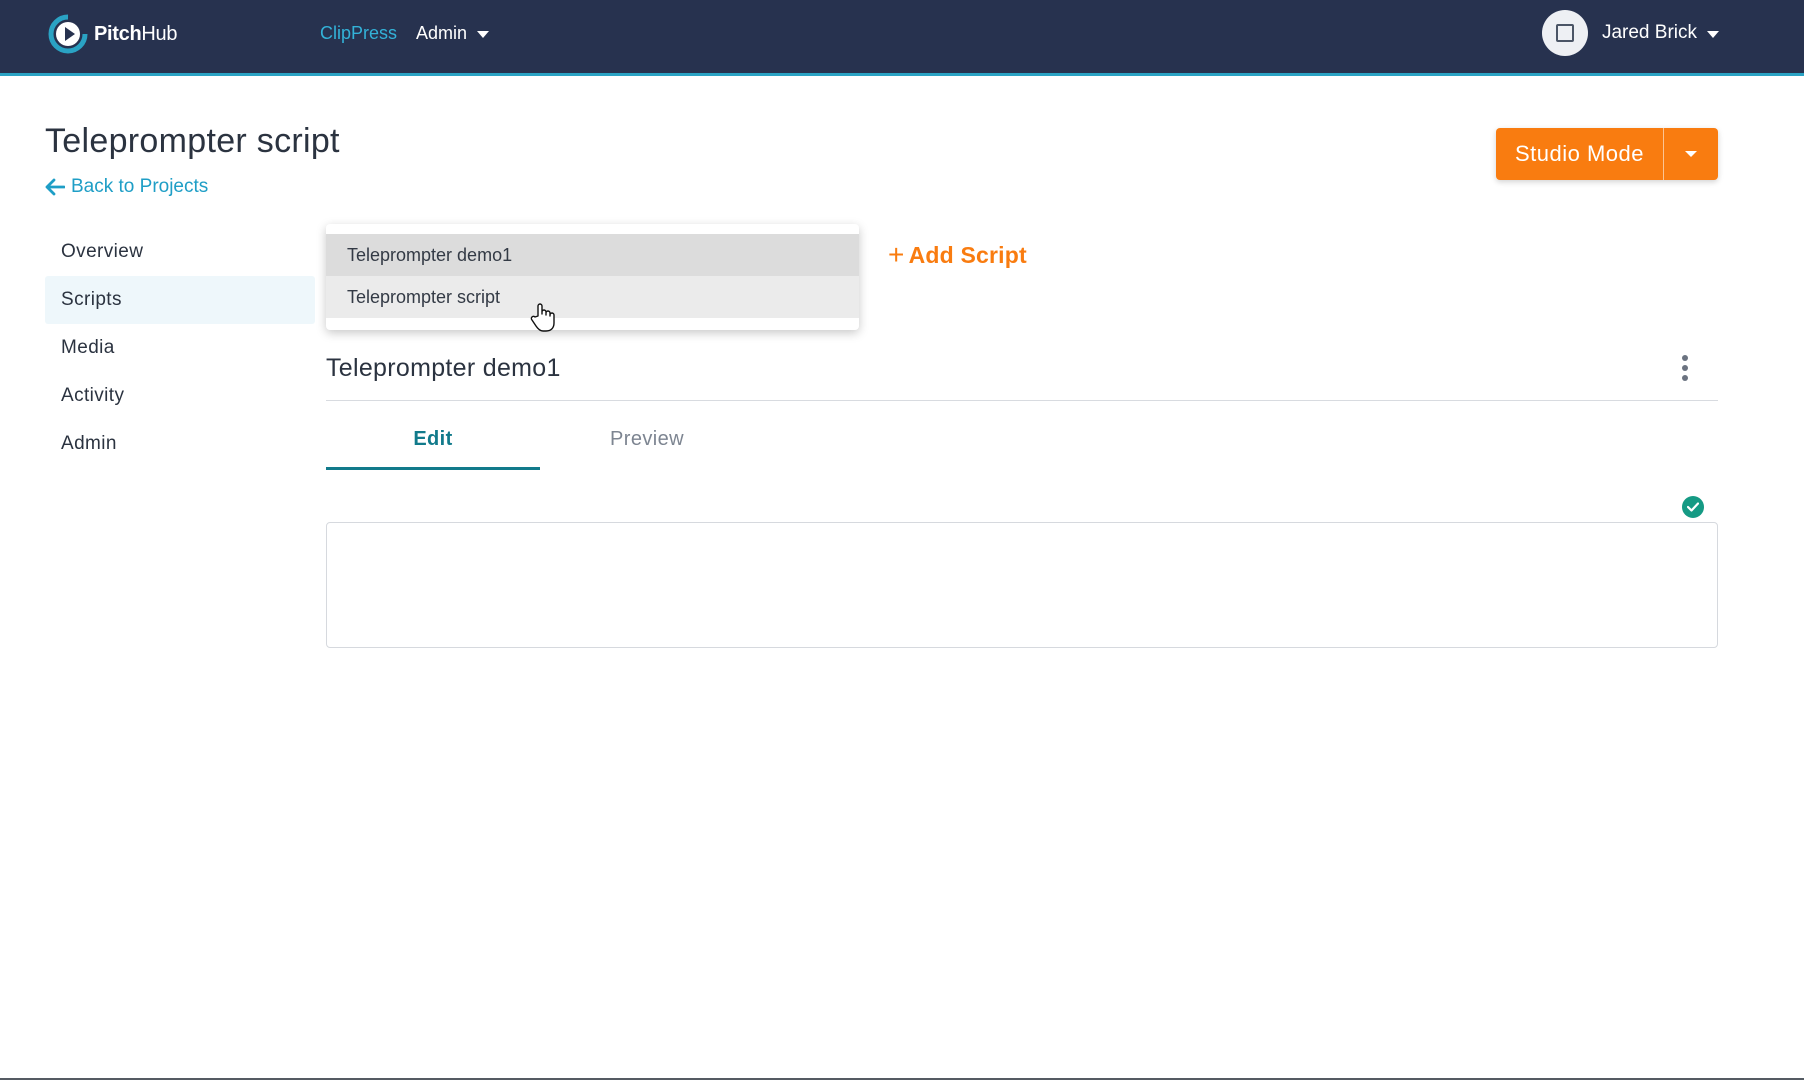  What do you see at coordinates (55, 187) in the screenshot?
I see `arrow-left-icon` at bounding box center [55, 187].